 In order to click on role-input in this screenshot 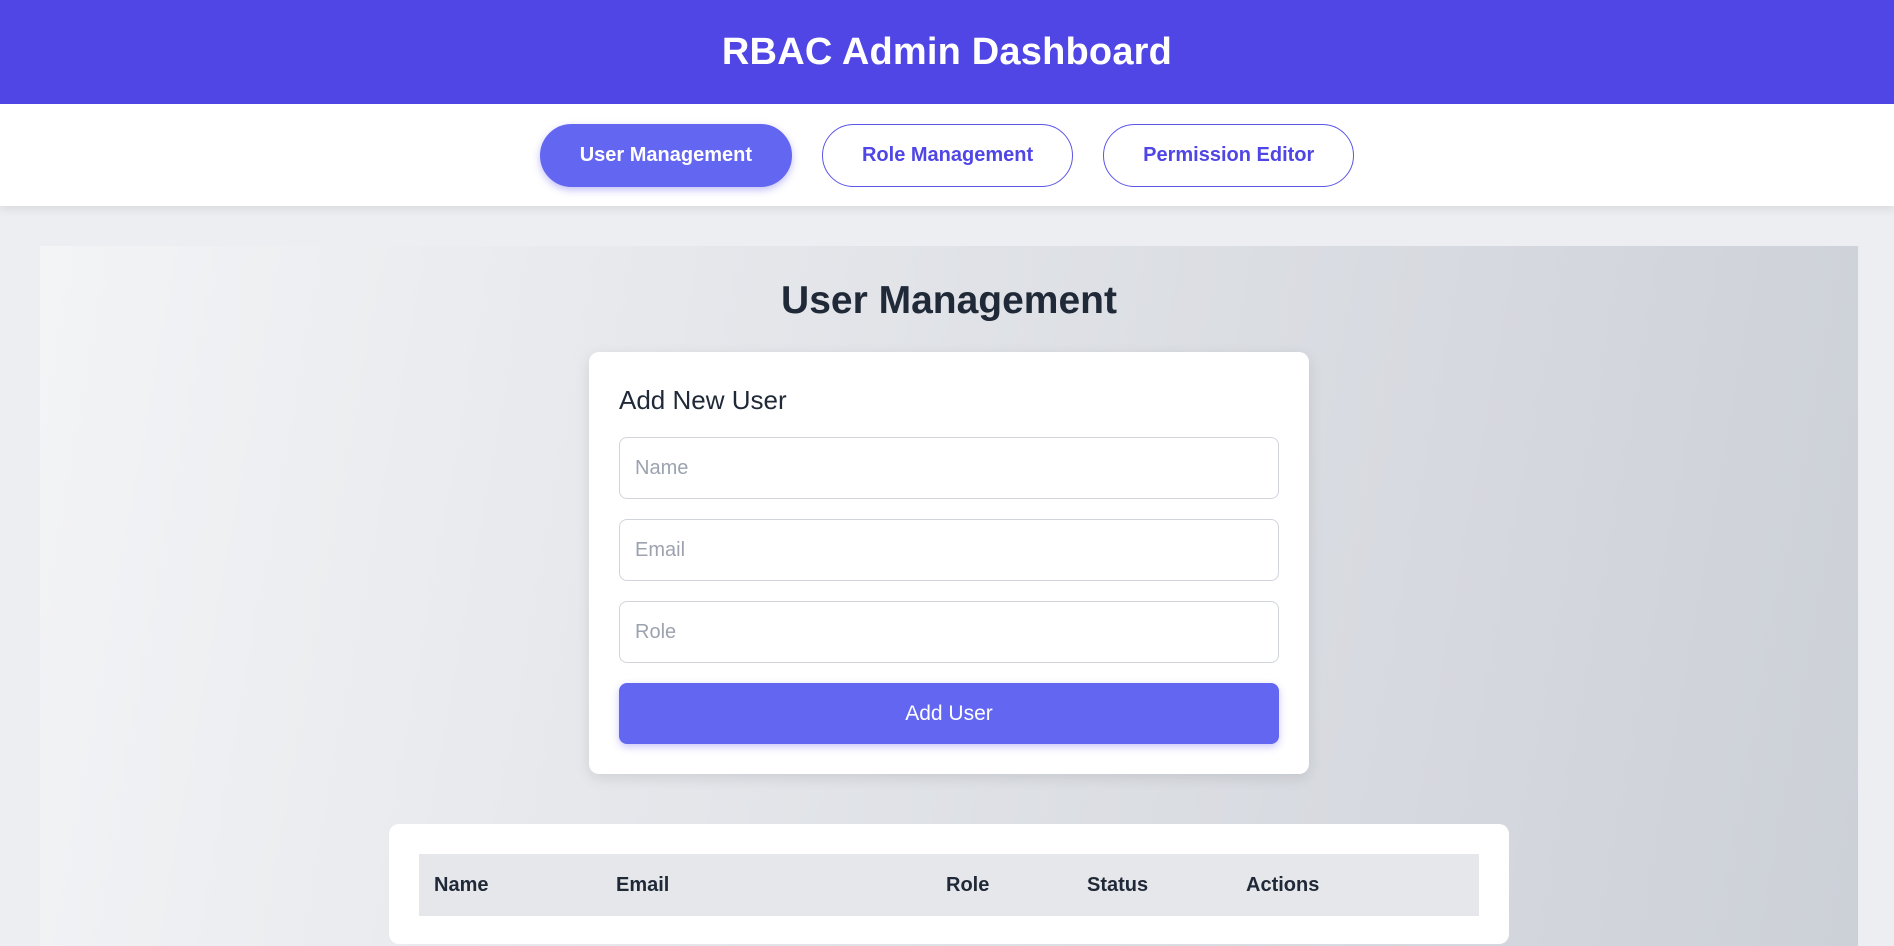, I will do `click(949, 632)`.